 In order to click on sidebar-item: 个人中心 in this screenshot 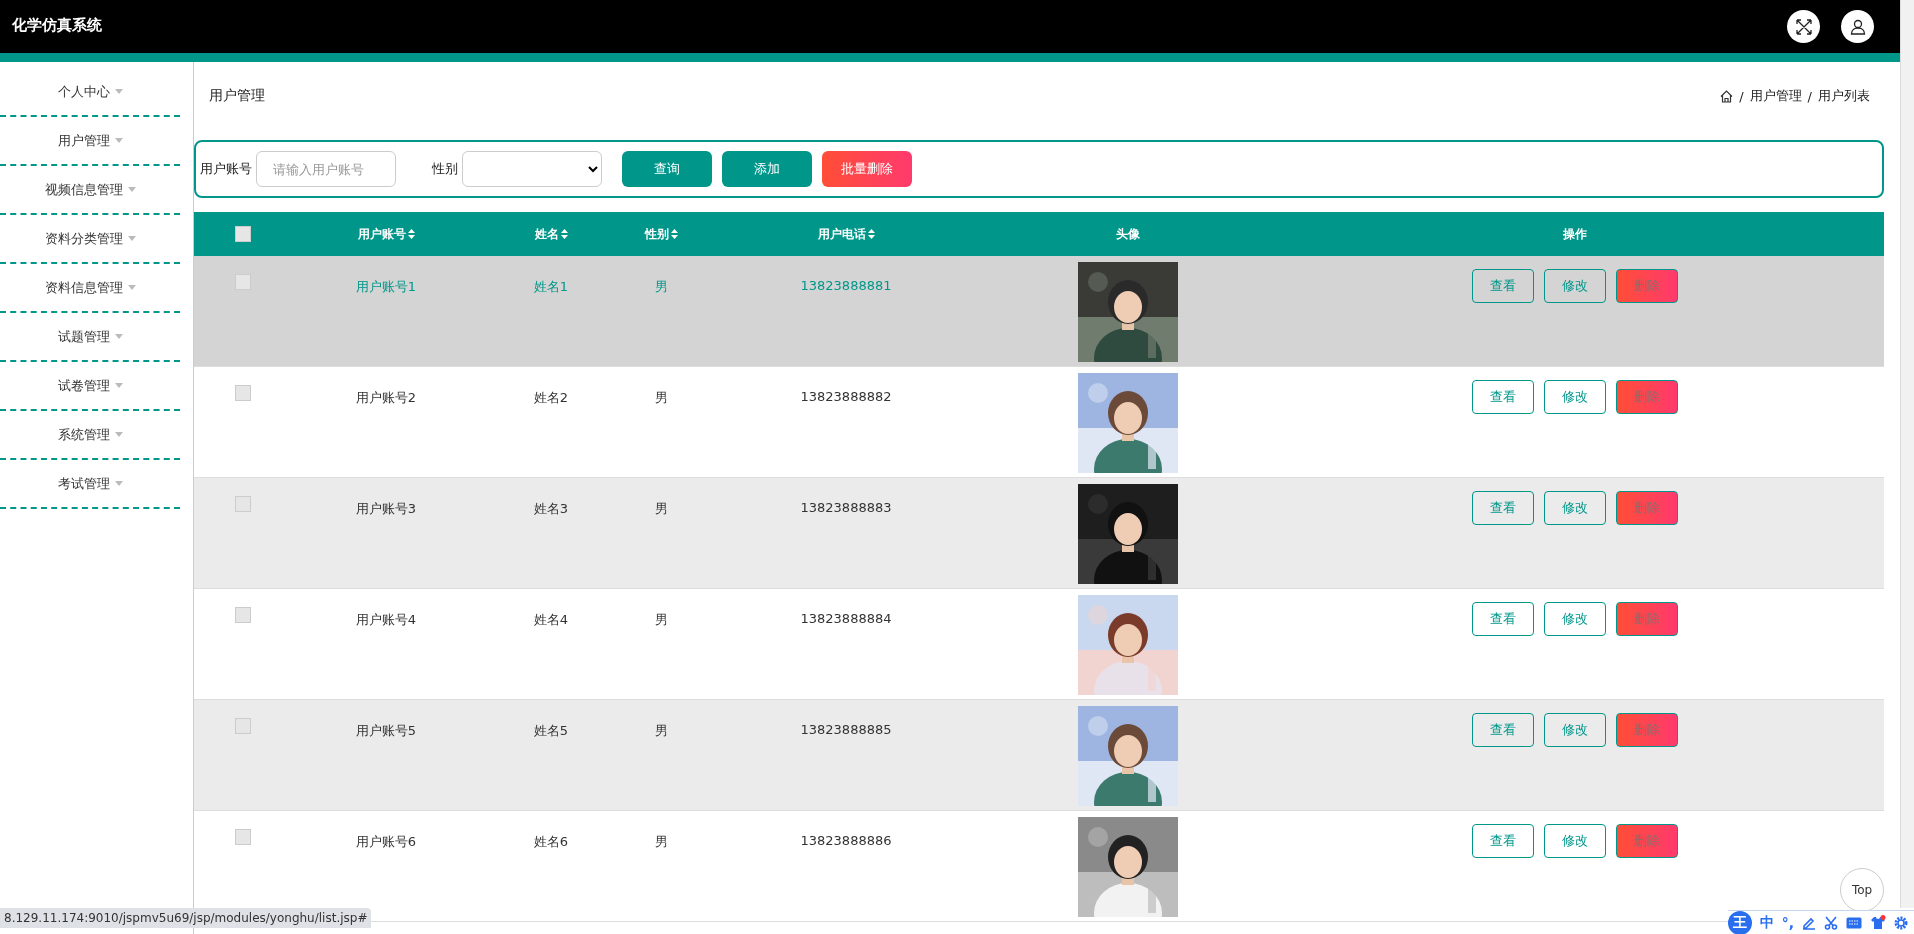, I will do `click(90, 92)`.